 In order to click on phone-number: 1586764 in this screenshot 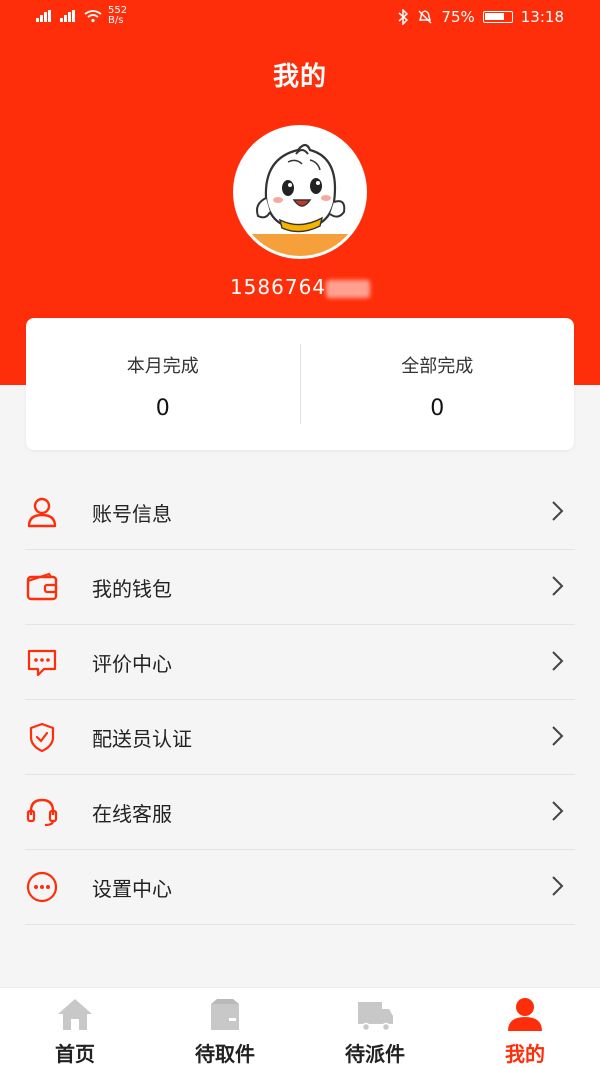, I will do `click(278, 287)`.